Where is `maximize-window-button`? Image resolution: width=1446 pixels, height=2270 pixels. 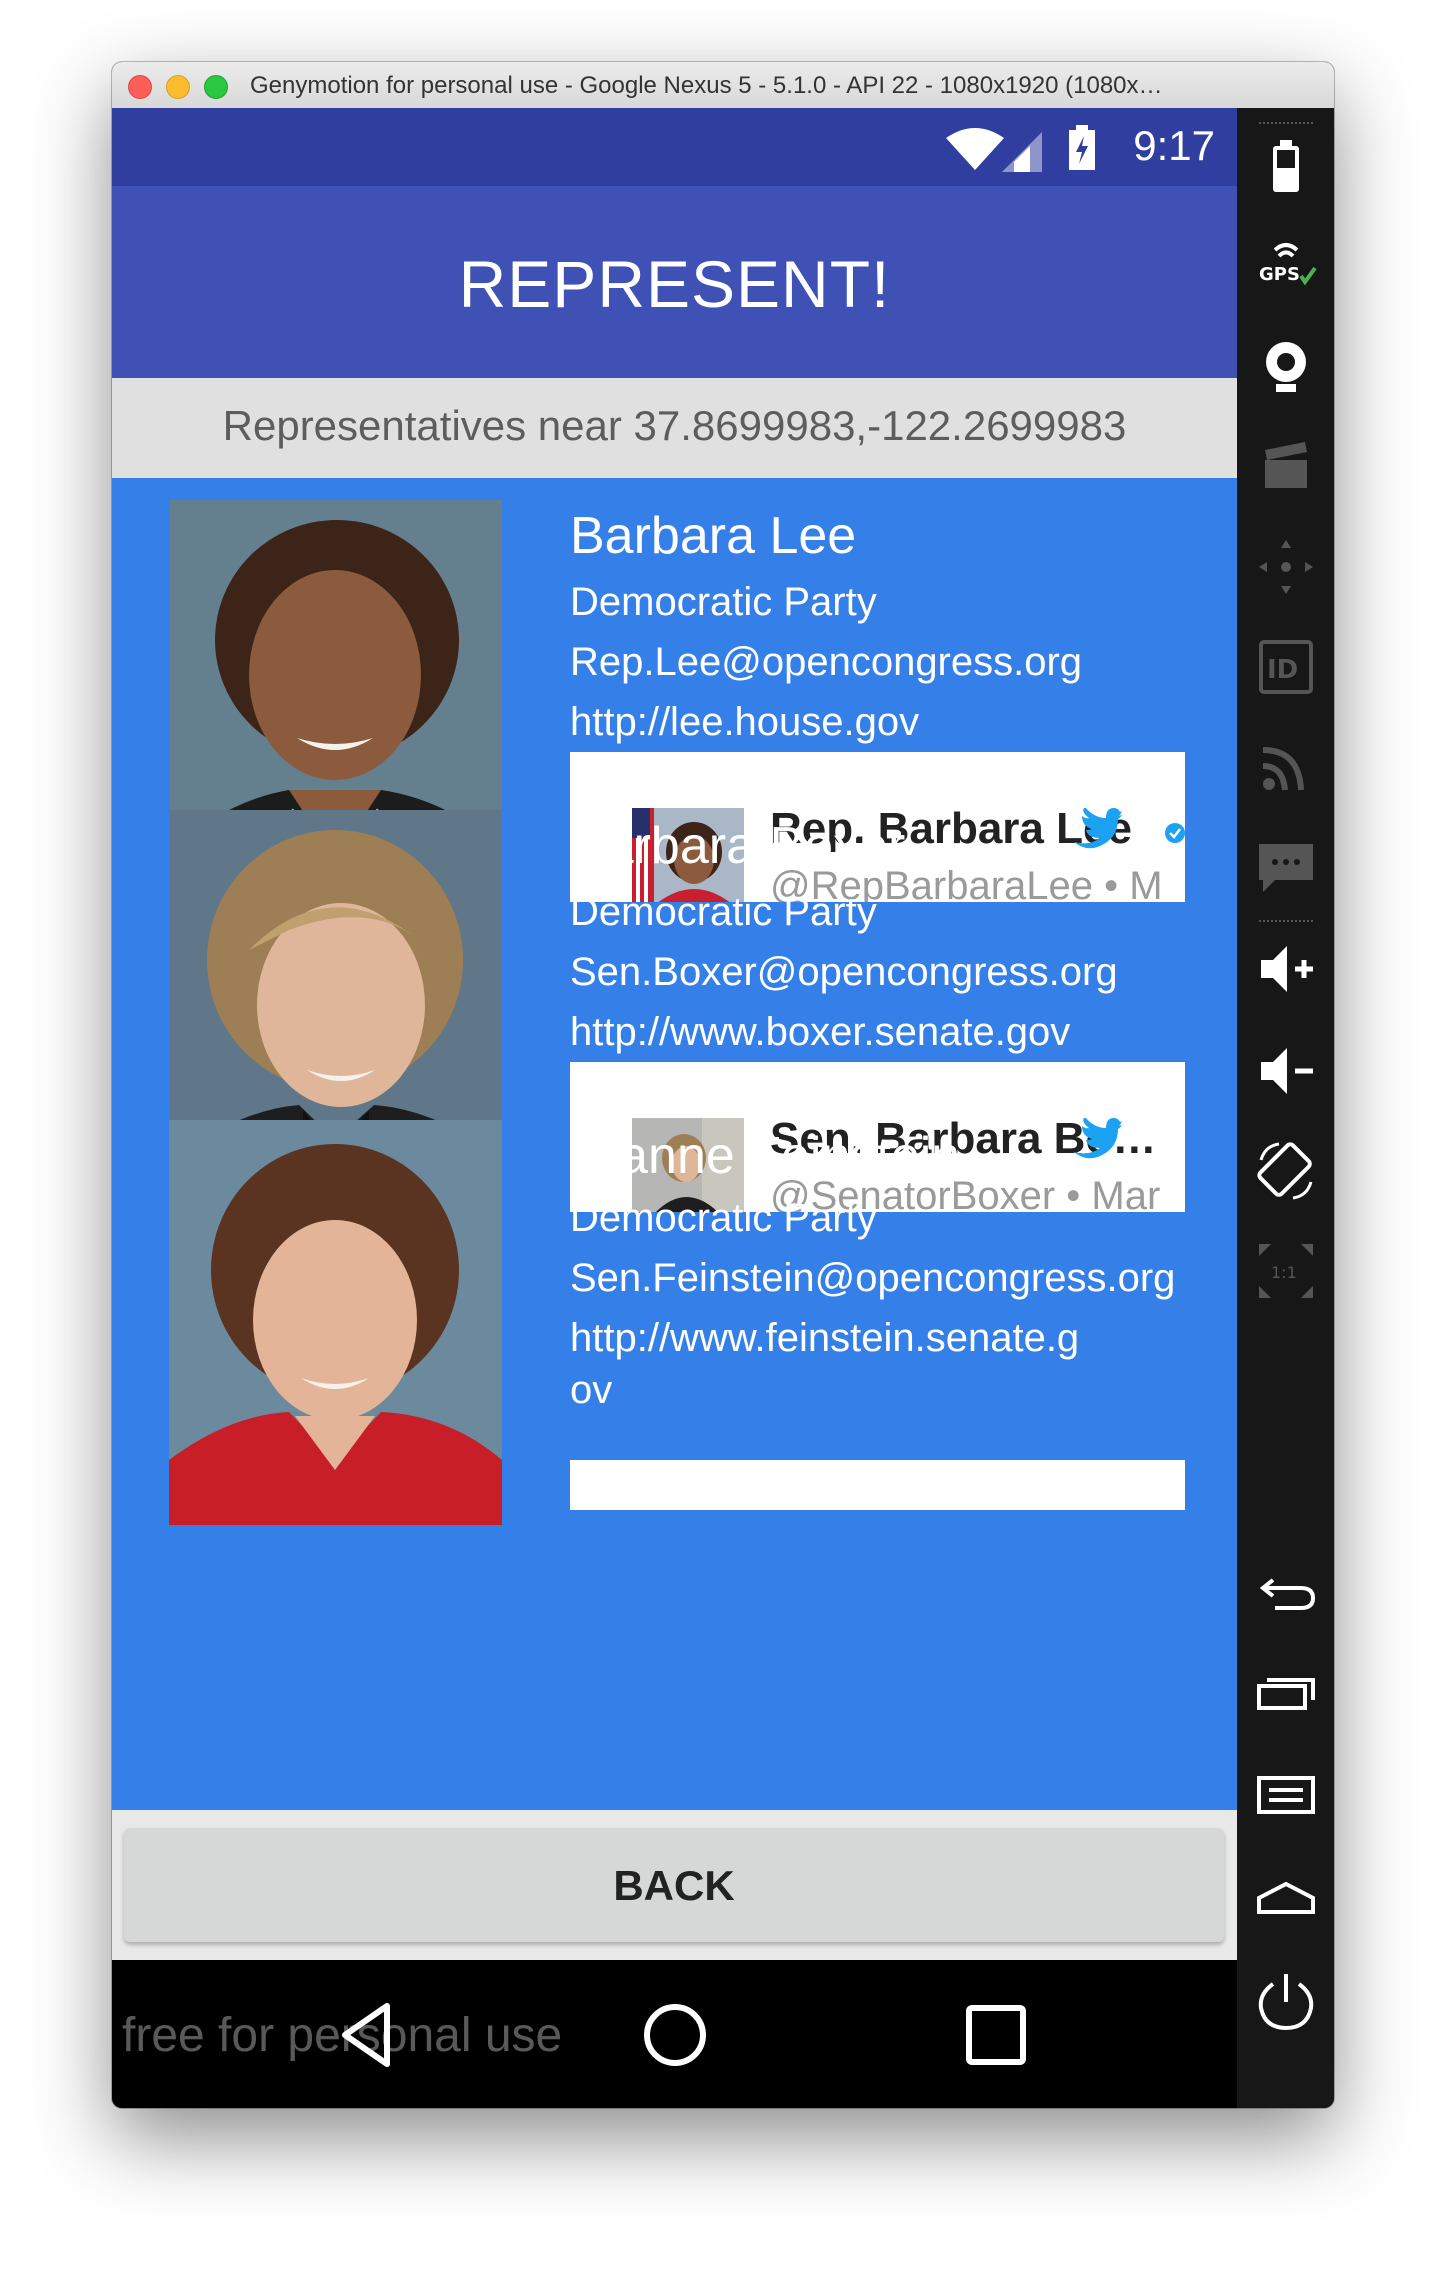 maximize-window-button is located at coordinates (216, 87).